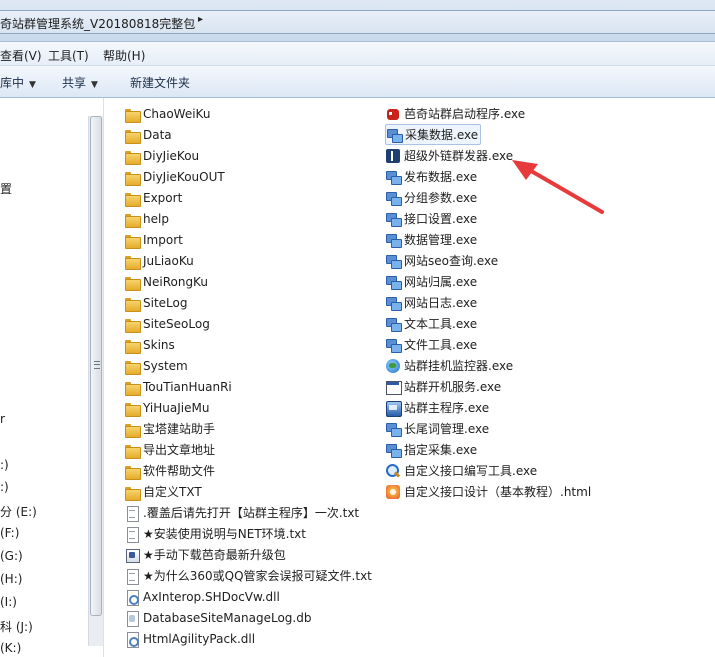 The width and height of the screenshot is (715, 657). Describe the element at coordinates (169, 428) in the screenshot. I see `file-item: 宝塔建站助手` at that location.